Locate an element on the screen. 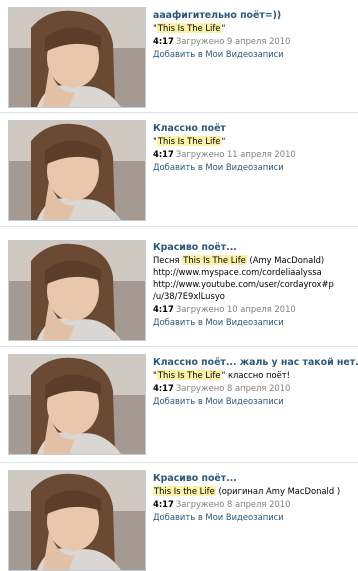 The width and height of the screenshot is (358, 571). video-meta: 4:17 Загружено 11 апреля 2010 is located at coordinates (254, 154).